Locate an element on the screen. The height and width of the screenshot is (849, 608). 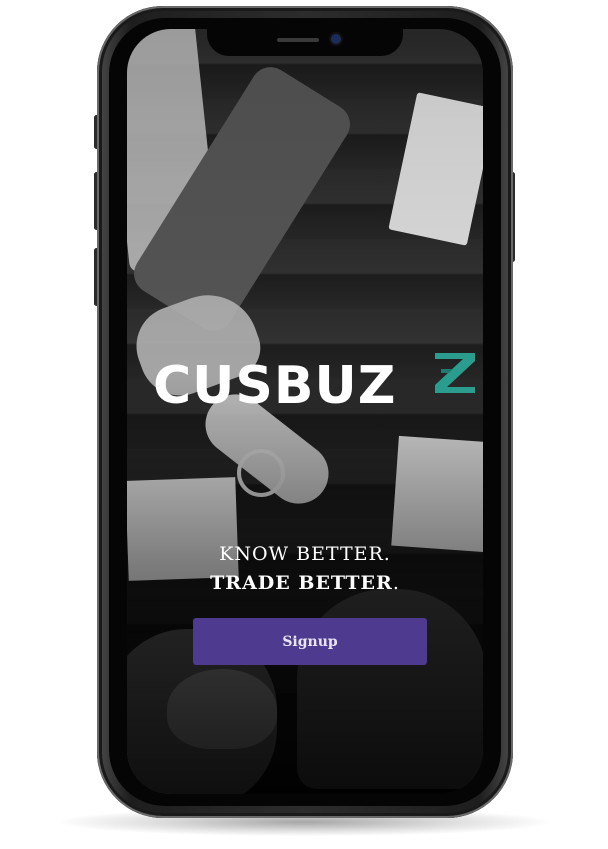
phone-notch is located at coordinates (305, 42).